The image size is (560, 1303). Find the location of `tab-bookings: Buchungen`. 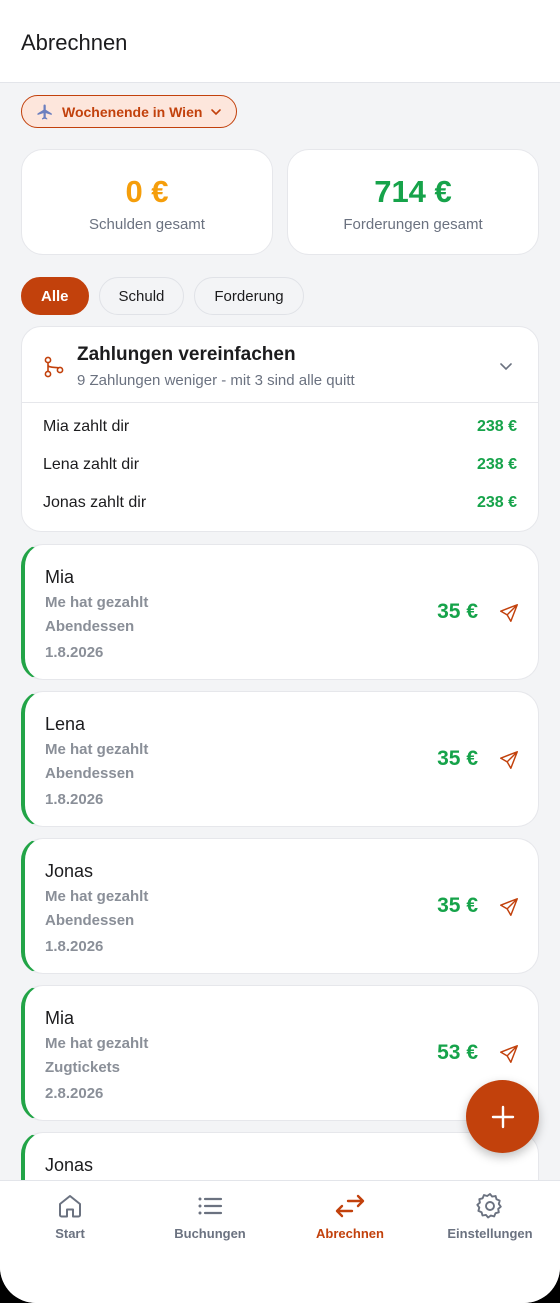

tab-bookings: Buchungen is located at coordinates (210, 1226).